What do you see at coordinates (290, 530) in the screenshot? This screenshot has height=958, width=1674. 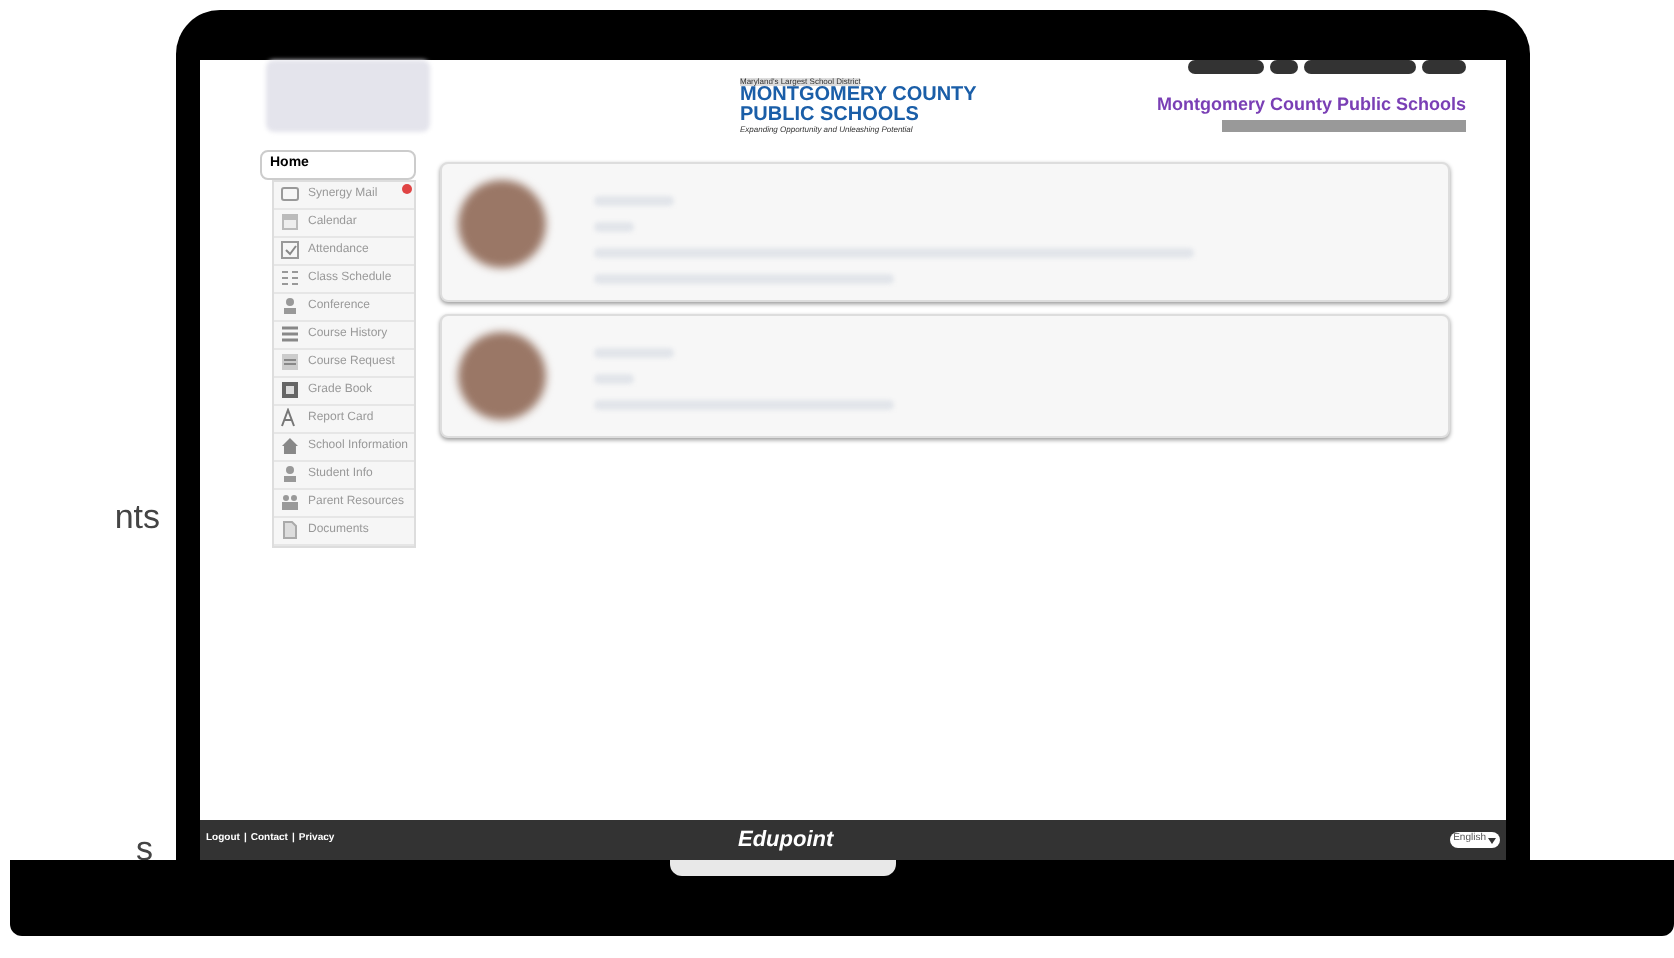 I see `document-icon` at bounding box center [290, 530].